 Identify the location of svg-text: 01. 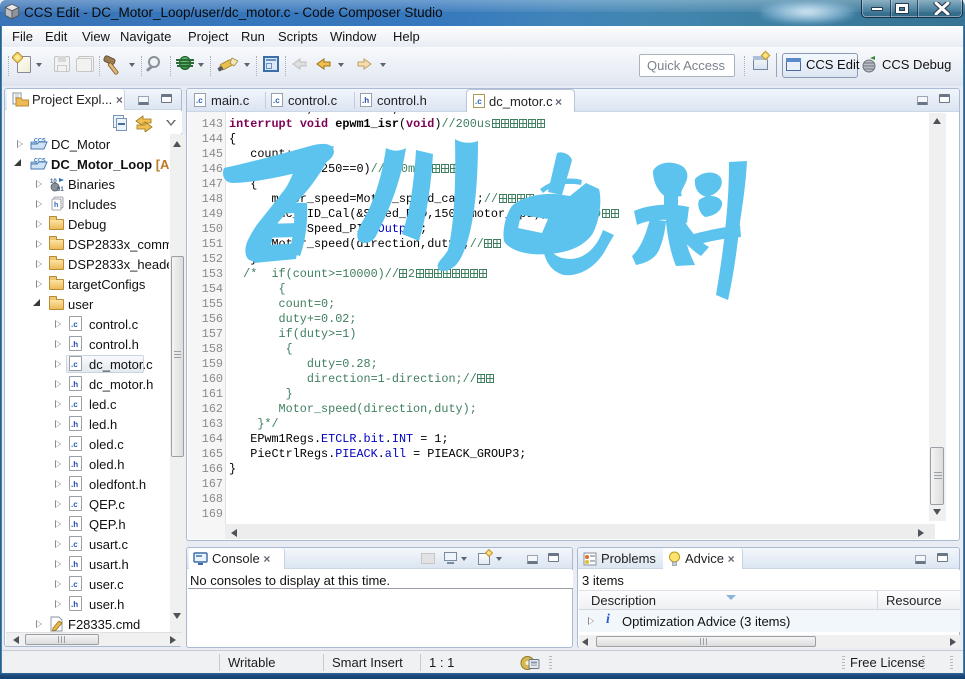
(60, 189).